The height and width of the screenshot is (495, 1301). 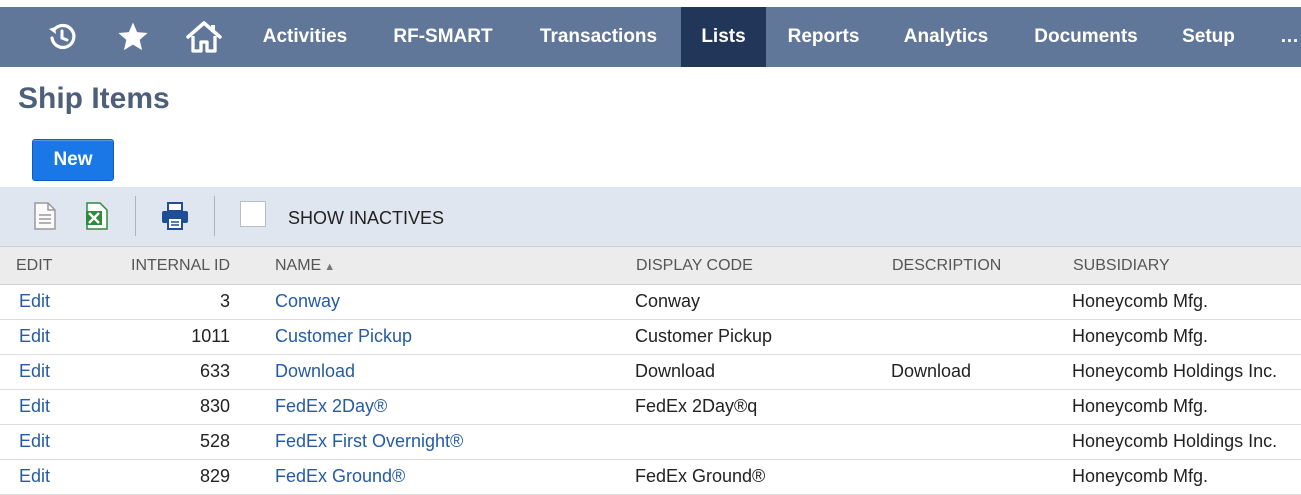 What do you see at coordinates (696, 406) in the screenshot?
I see `display-code-cell: FedEx 2Day®q` at bounding box center [696, 406].